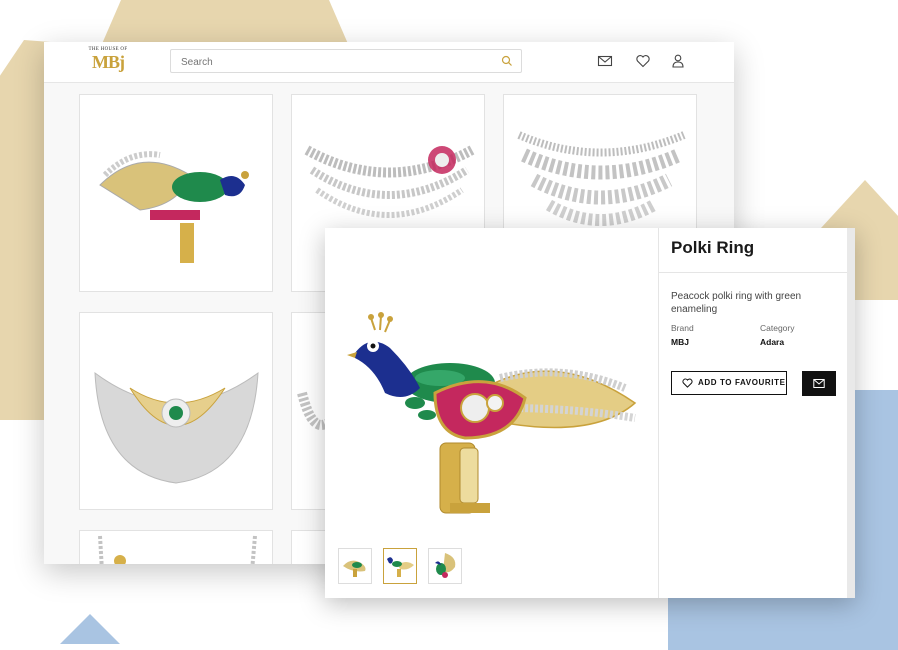 Image resolution: width=898 pixels, height=650 pixels. Describe the element at coordinates (713, 247) in the screenshot. I see `product-title: Polki Ring` at that location.